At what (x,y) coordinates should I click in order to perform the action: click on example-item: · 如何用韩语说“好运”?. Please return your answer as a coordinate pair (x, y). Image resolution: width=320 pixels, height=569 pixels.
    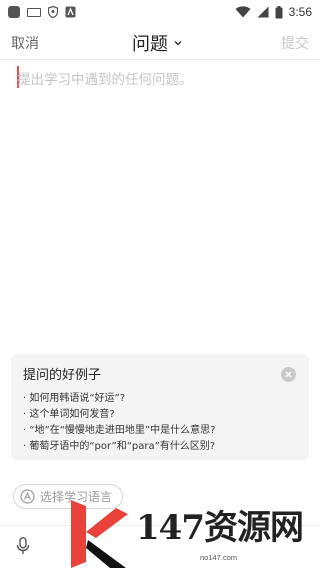
    Looking at the image, I should click on (74, 398).